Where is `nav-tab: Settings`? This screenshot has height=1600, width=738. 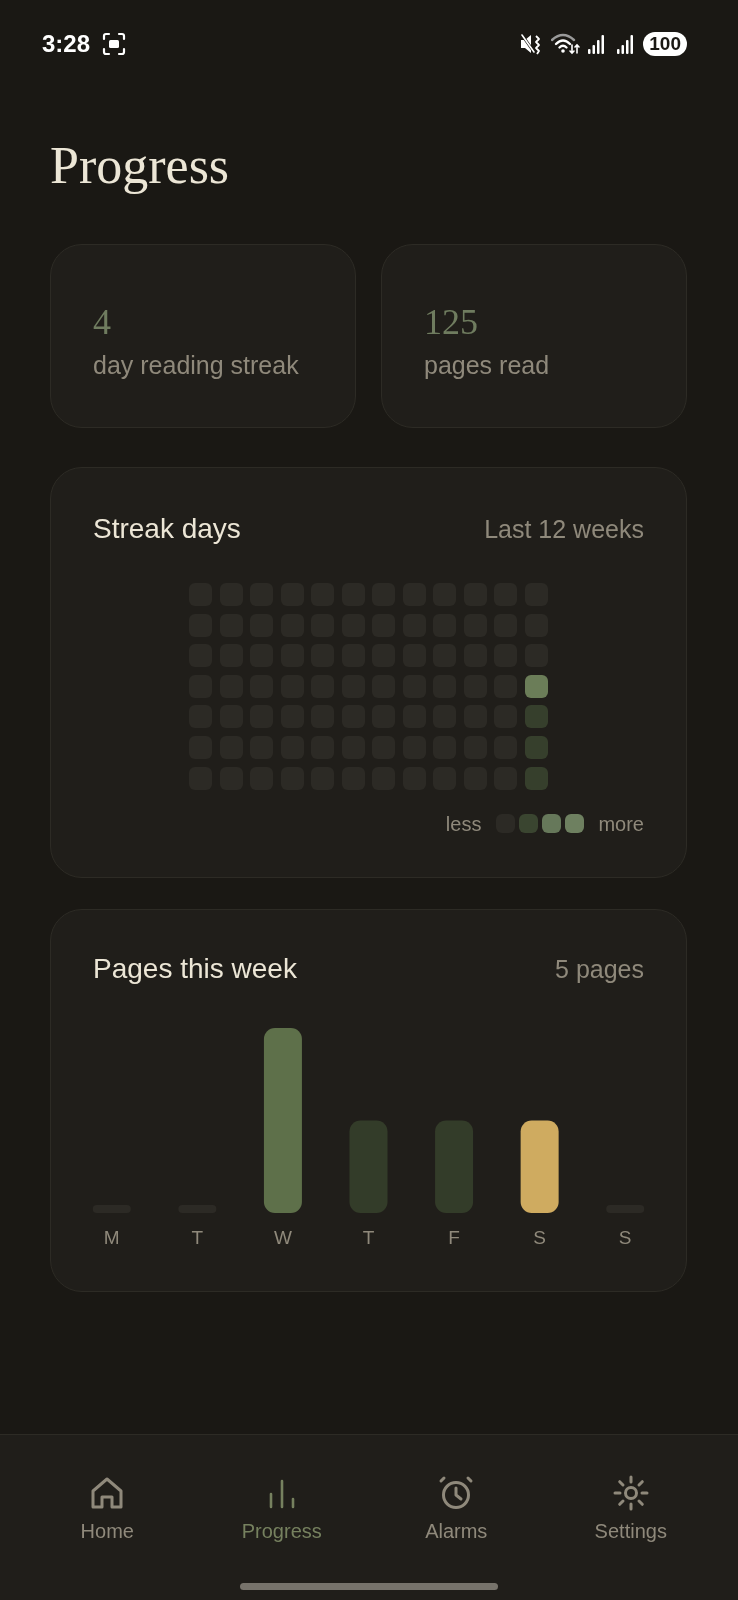 nav-tab: Settings is located at coordinates (630, 1509).